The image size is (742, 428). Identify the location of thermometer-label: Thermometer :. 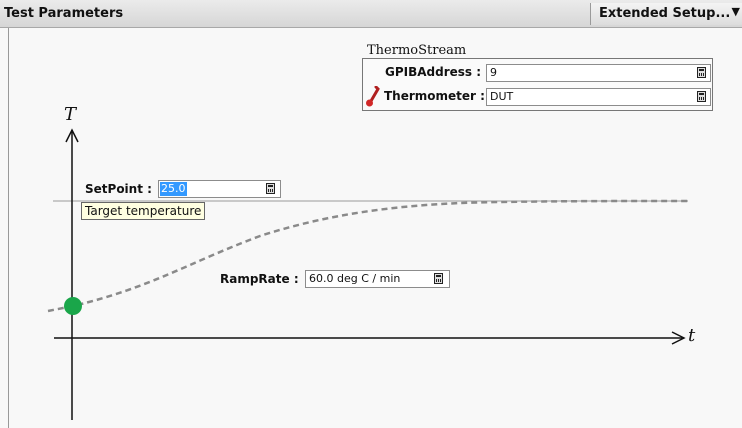
(434, 96).